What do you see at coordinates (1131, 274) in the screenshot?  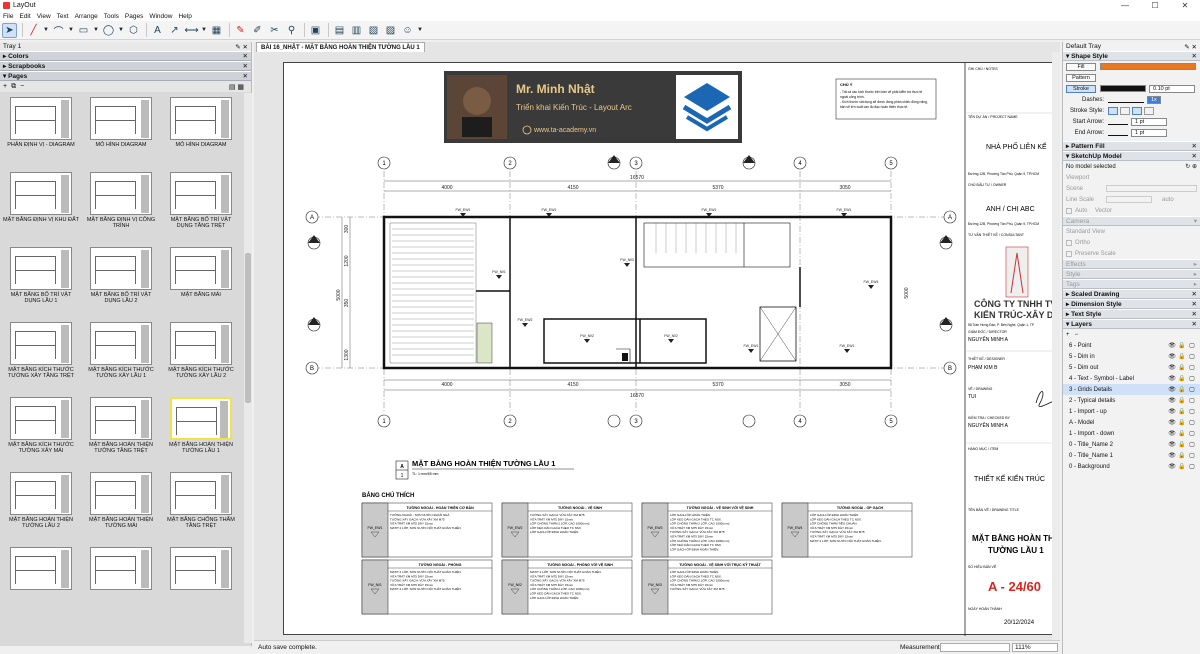 I see `style-section: Style ▸` at bounding box center [1131, 274].